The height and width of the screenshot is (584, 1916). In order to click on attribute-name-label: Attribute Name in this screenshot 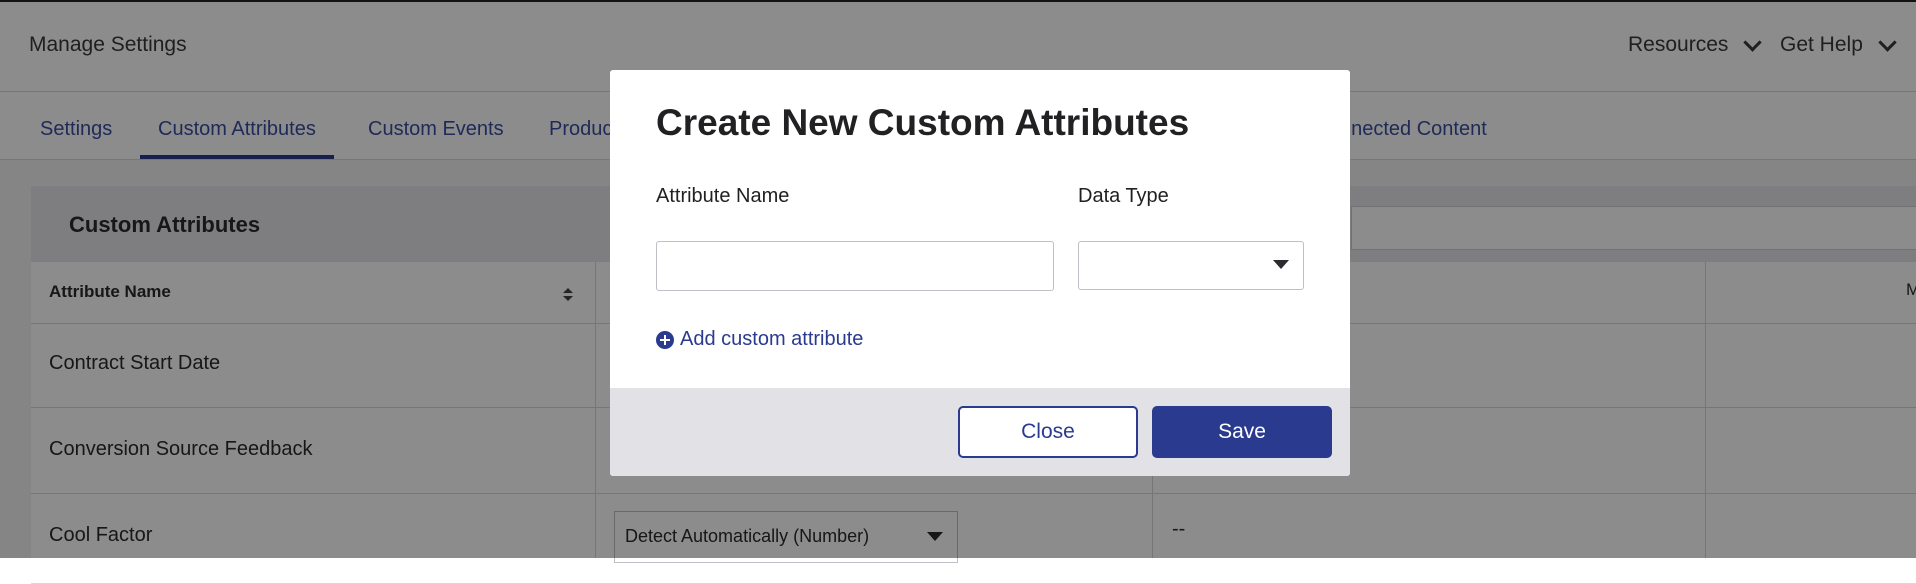, I will do `click(723, 196)`.